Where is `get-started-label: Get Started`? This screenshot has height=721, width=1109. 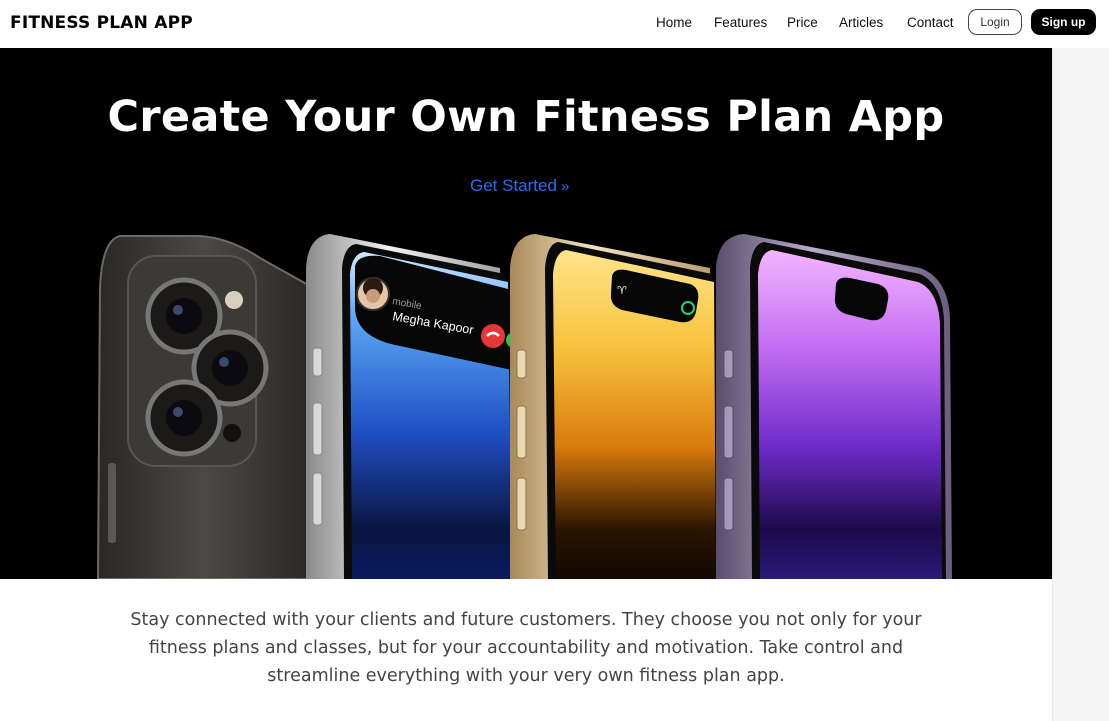
get-started-label: Get Started is located at coordinates (513, 185).